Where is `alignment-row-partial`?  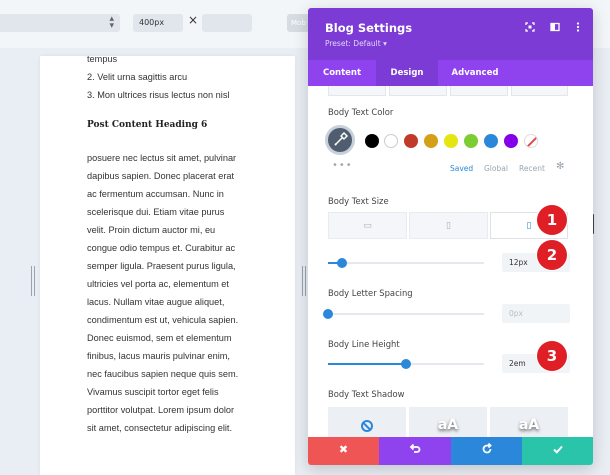 alignment-row-partial is located at coordinates (448, 91).